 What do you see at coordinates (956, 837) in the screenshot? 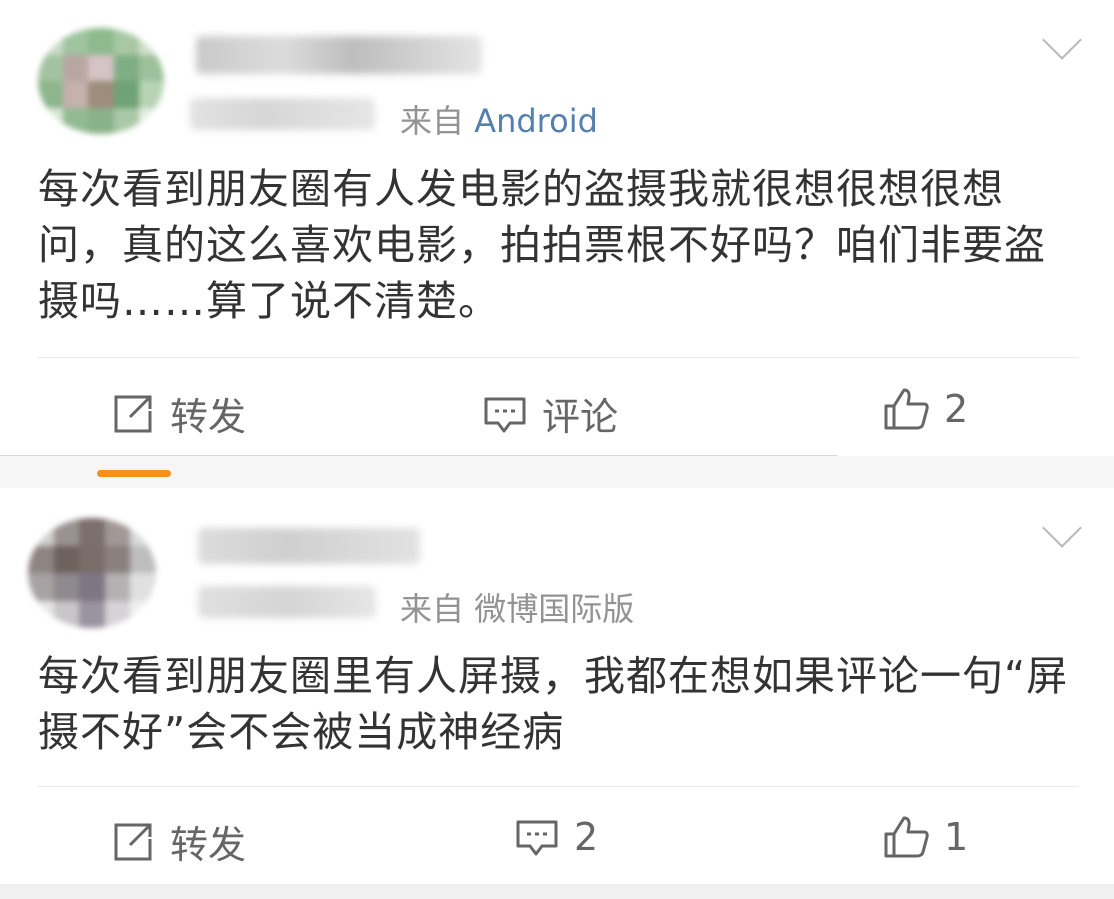
I see `like-count: 1` at bounding box center [956, 837].